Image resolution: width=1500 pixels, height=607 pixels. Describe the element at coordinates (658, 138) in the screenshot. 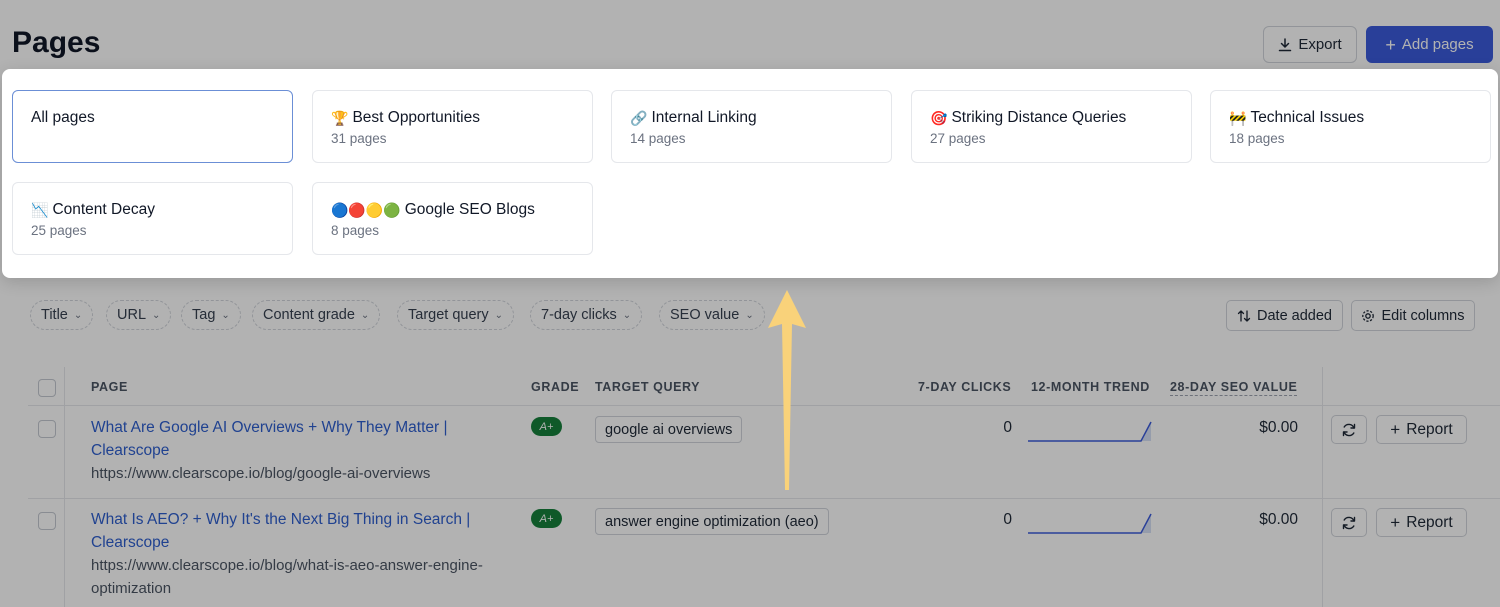

I see `view-card-count: 14 pages` at that location.